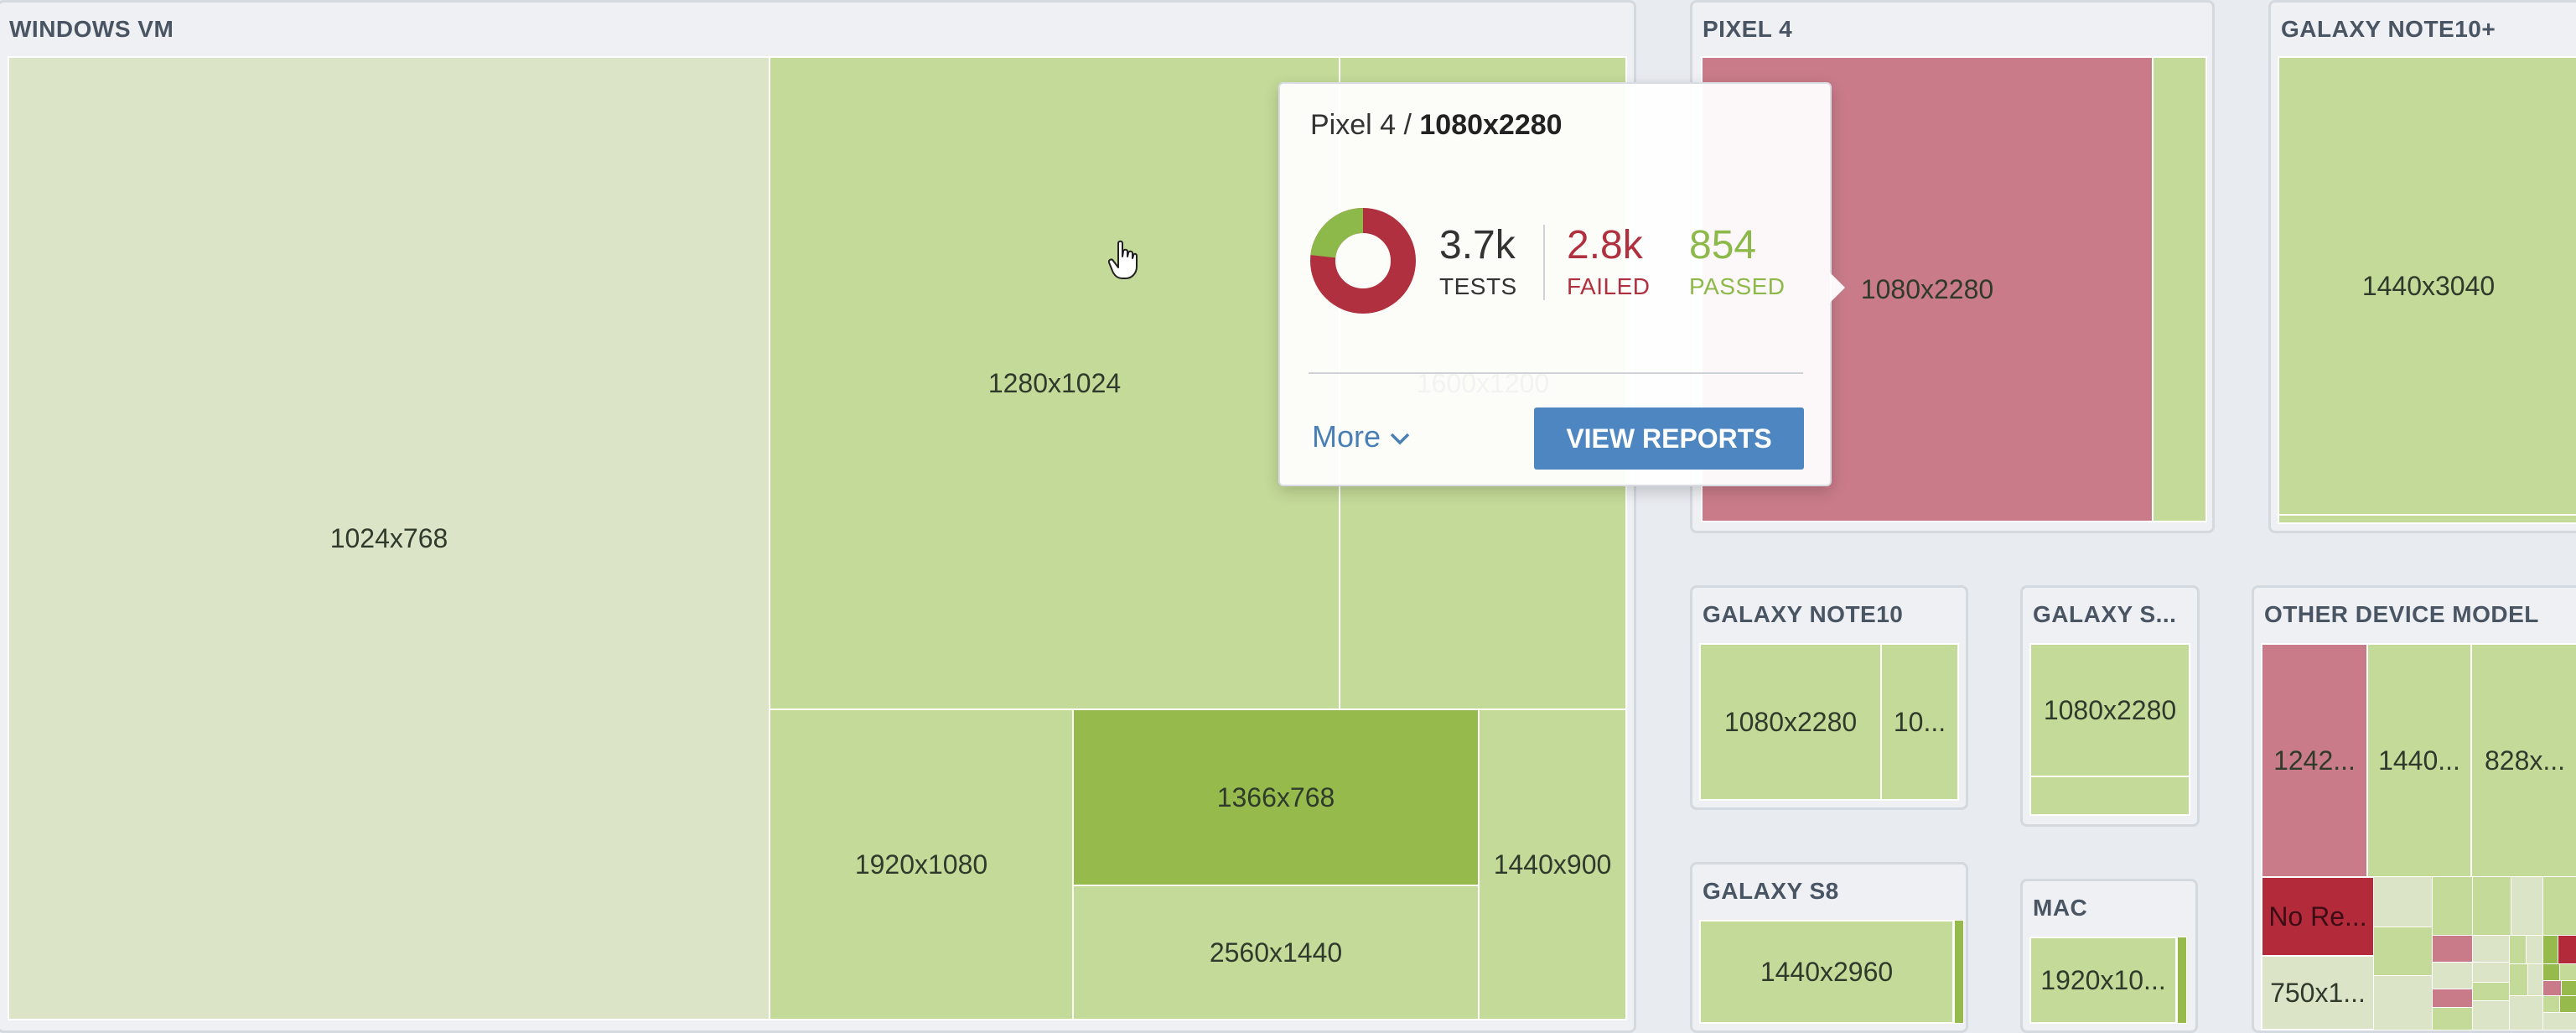  Describe the element at coordinates (1605, 245) in the screenshot. I see `failed-value: 2.8k` at that location.